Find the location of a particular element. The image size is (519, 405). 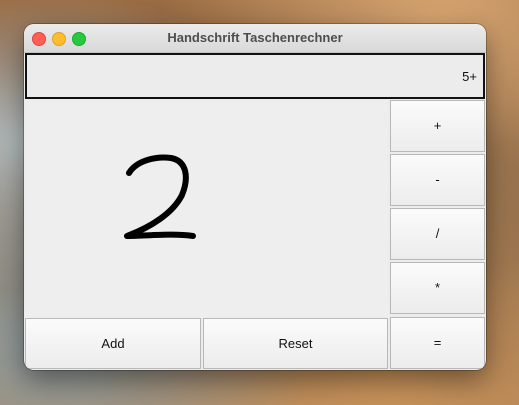

plus-button: + is located at coordinates (437, 126).